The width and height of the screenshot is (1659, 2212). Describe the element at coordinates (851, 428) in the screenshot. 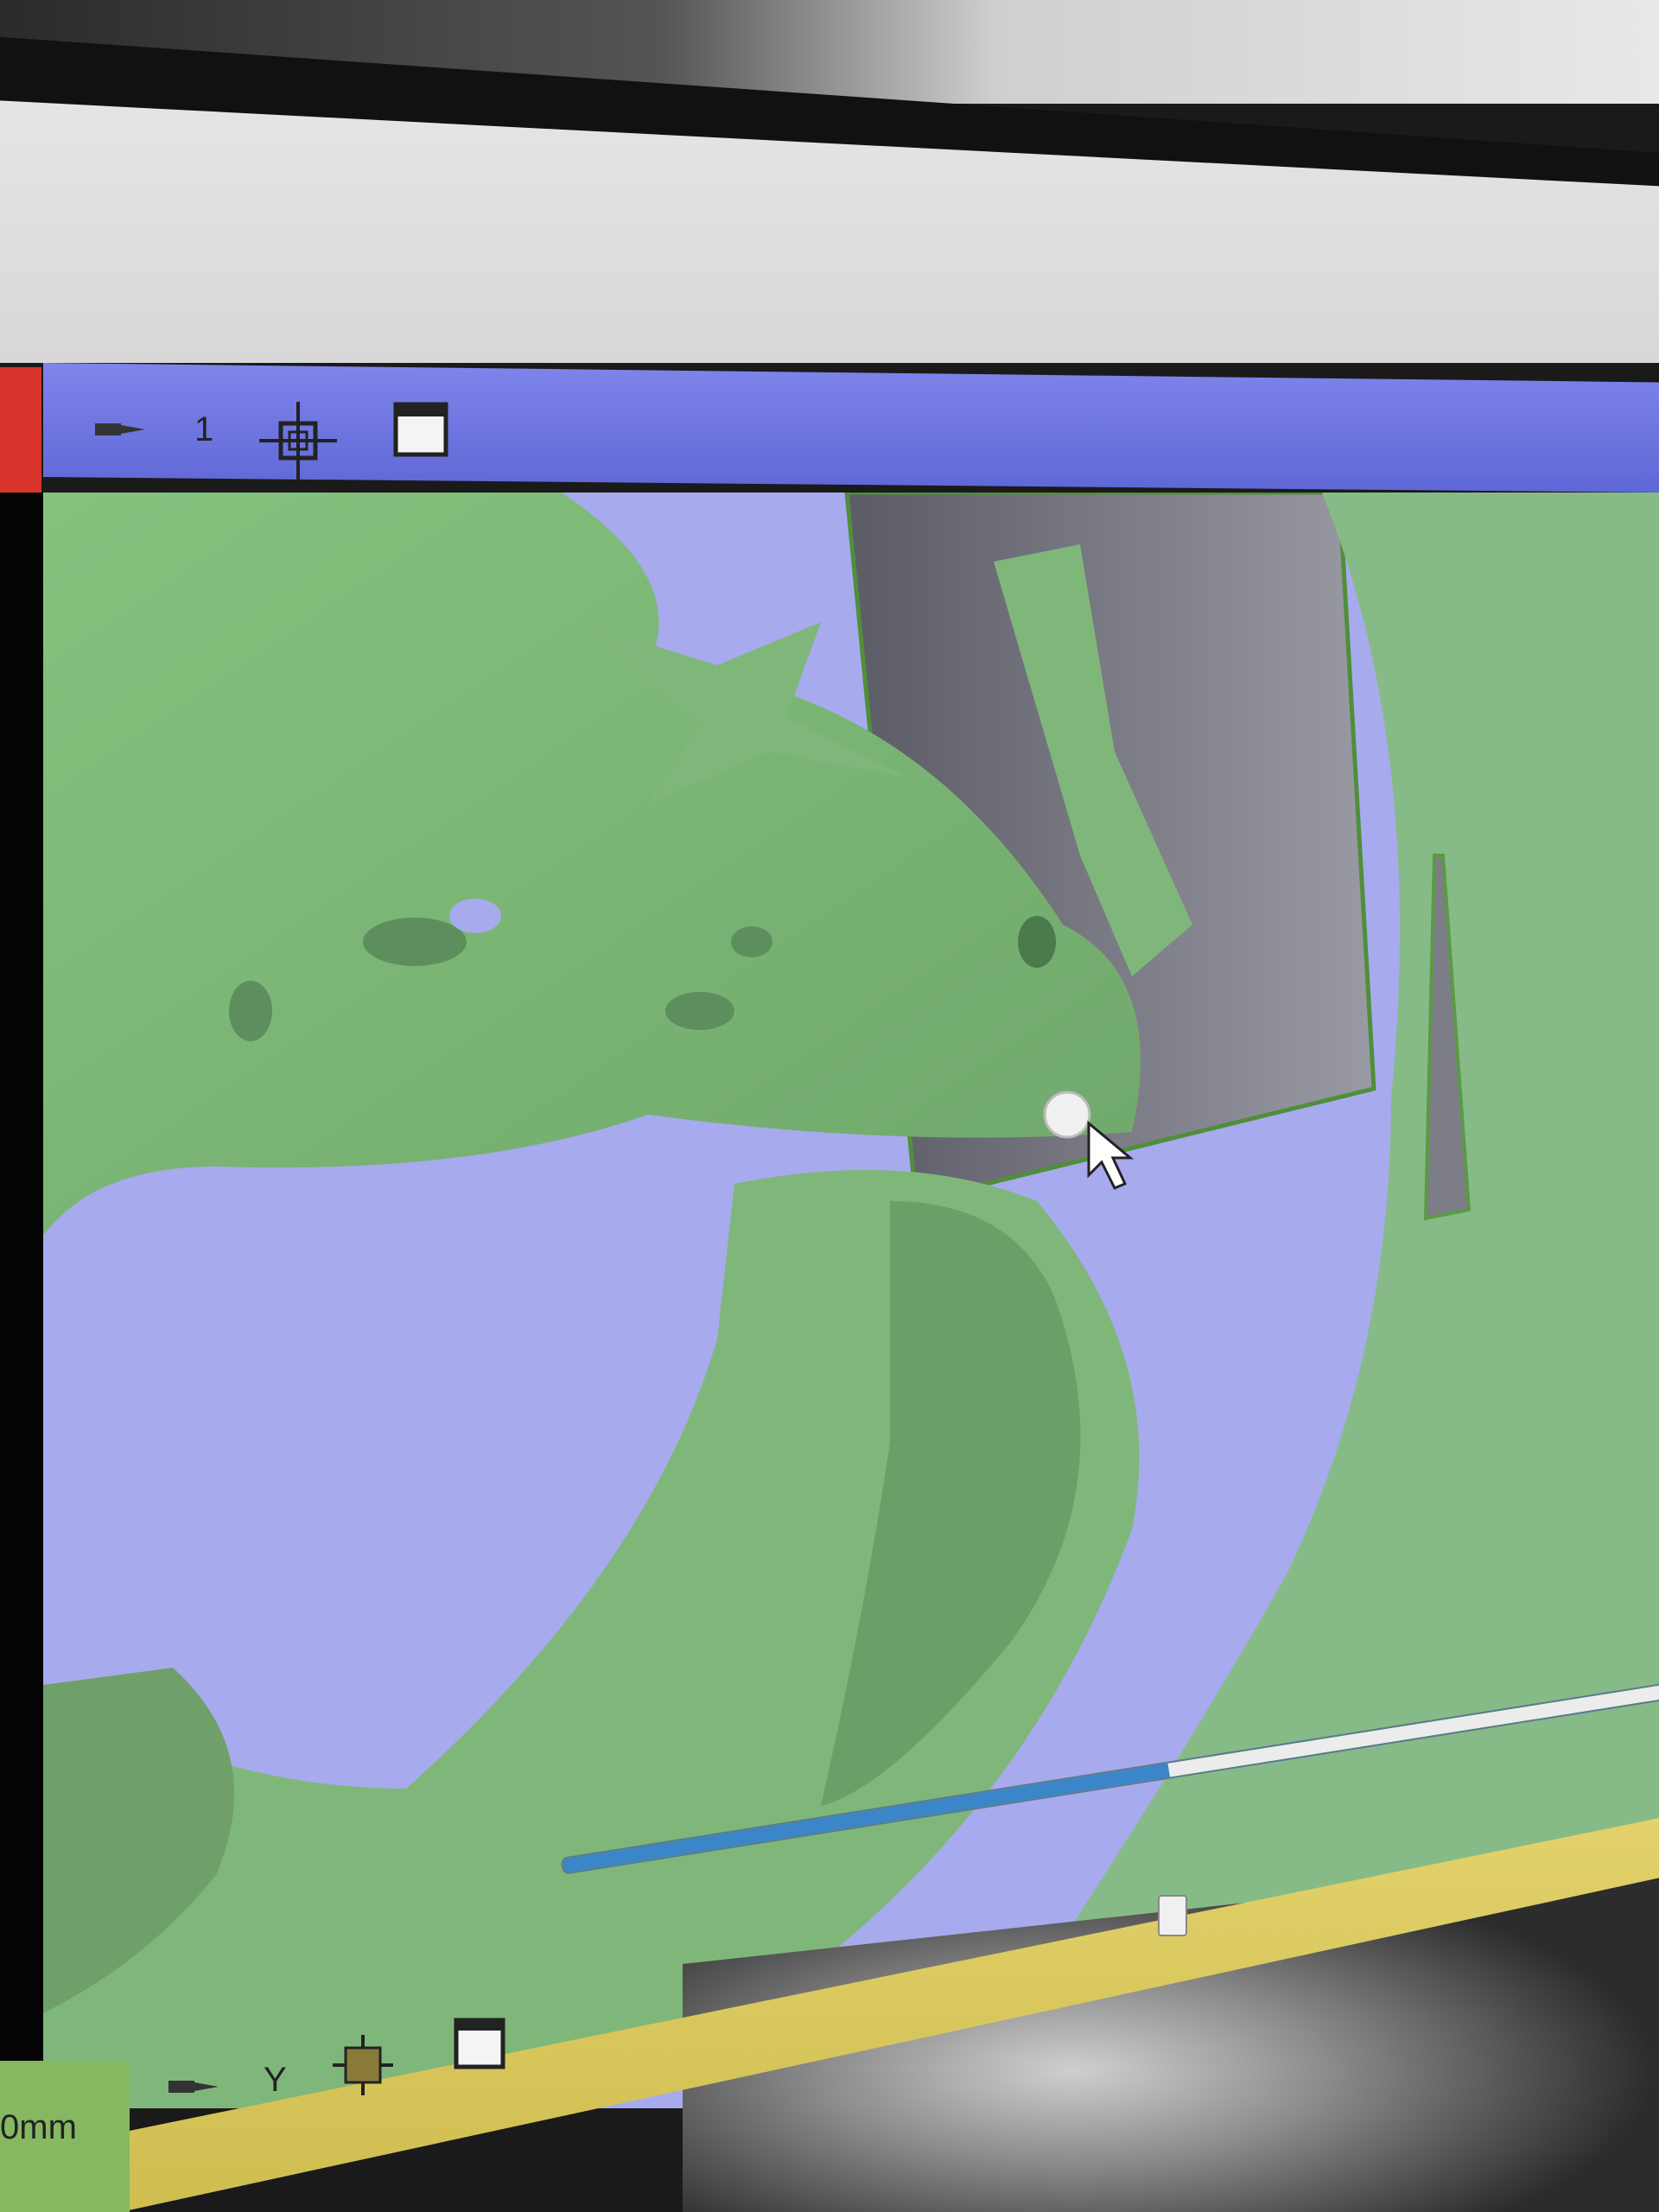

I see `viewer-title-bar: 1` at that location.